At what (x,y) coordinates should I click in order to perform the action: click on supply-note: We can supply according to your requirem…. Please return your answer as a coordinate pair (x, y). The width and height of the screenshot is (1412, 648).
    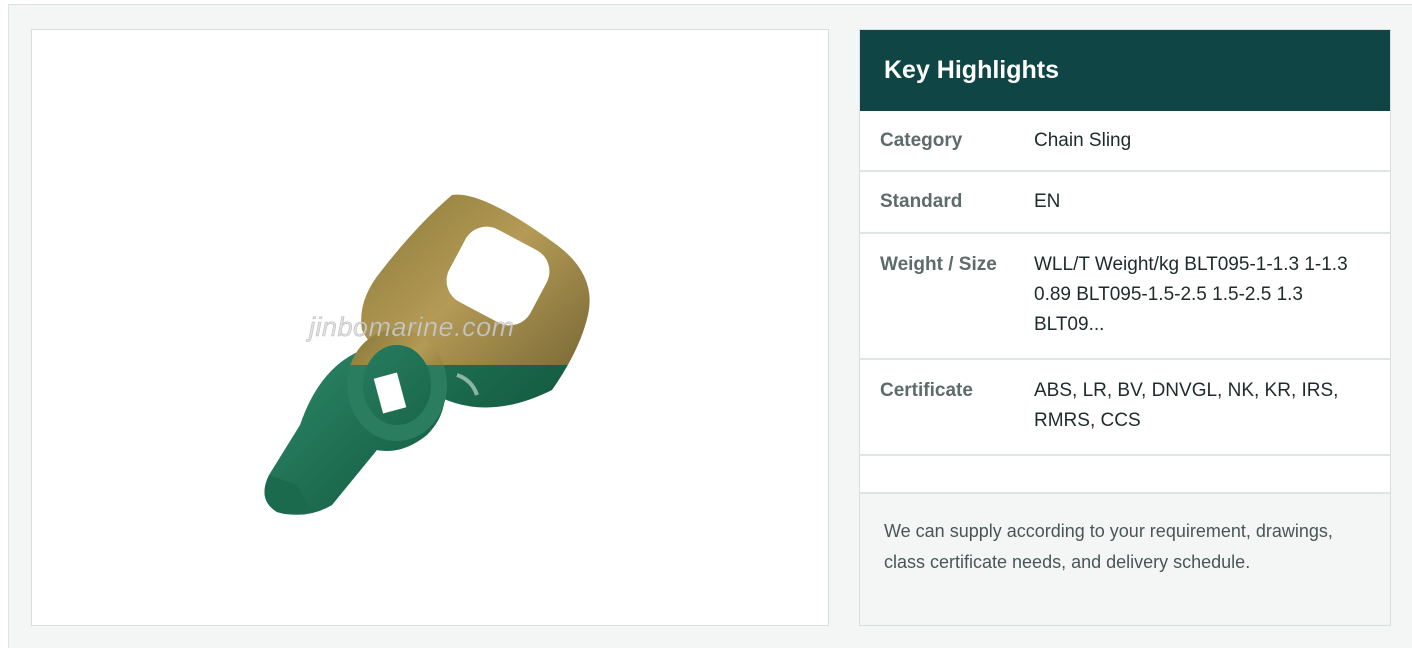
    Looking at the image, I should click on (1125, 559).